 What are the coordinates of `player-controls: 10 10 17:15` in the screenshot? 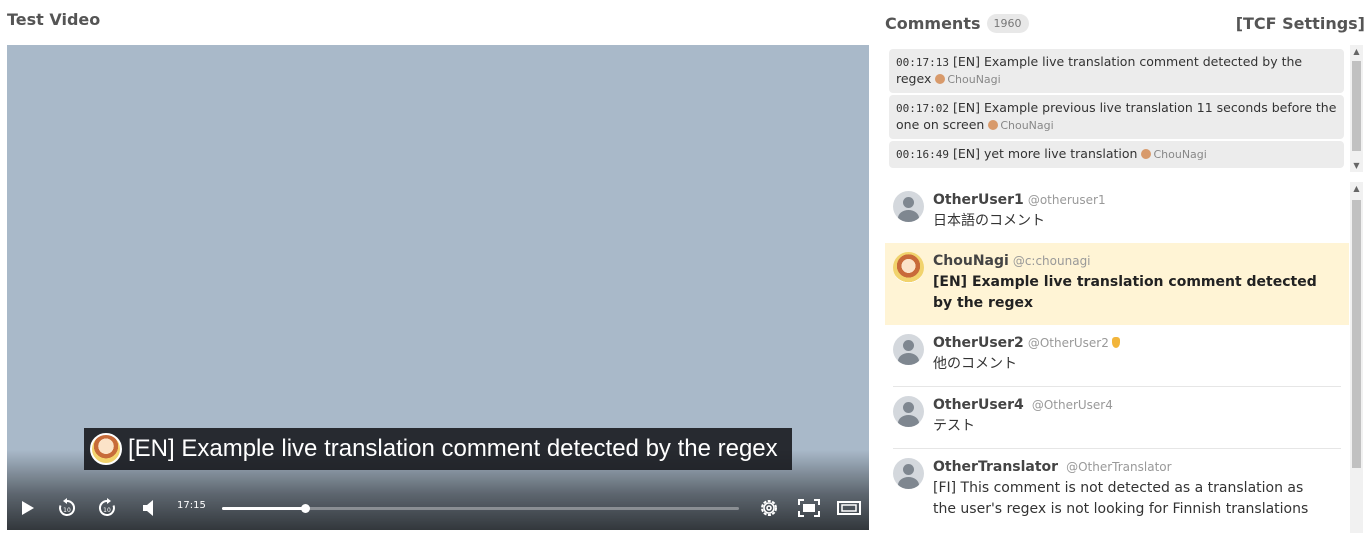 It's located at (438, 508).